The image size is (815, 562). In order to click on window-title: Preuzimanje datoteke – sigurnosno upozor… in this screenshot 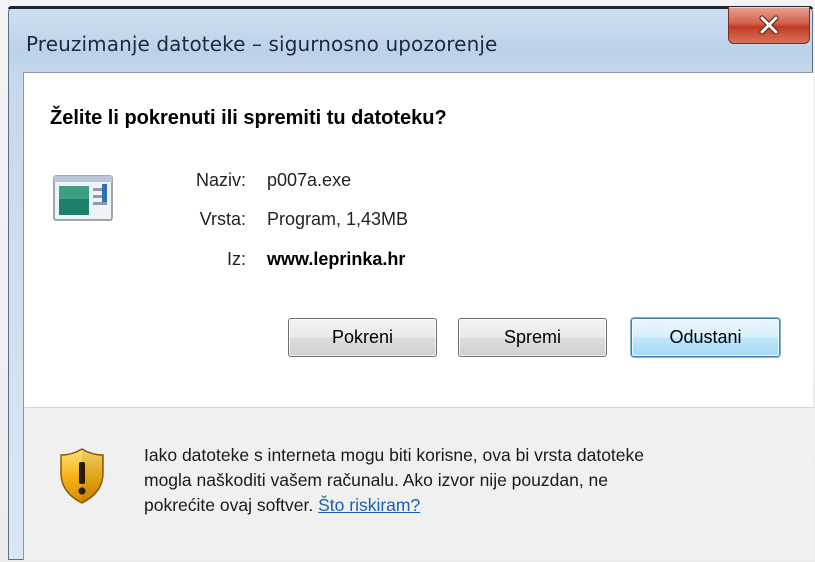, I will do `click(262, 44)`.